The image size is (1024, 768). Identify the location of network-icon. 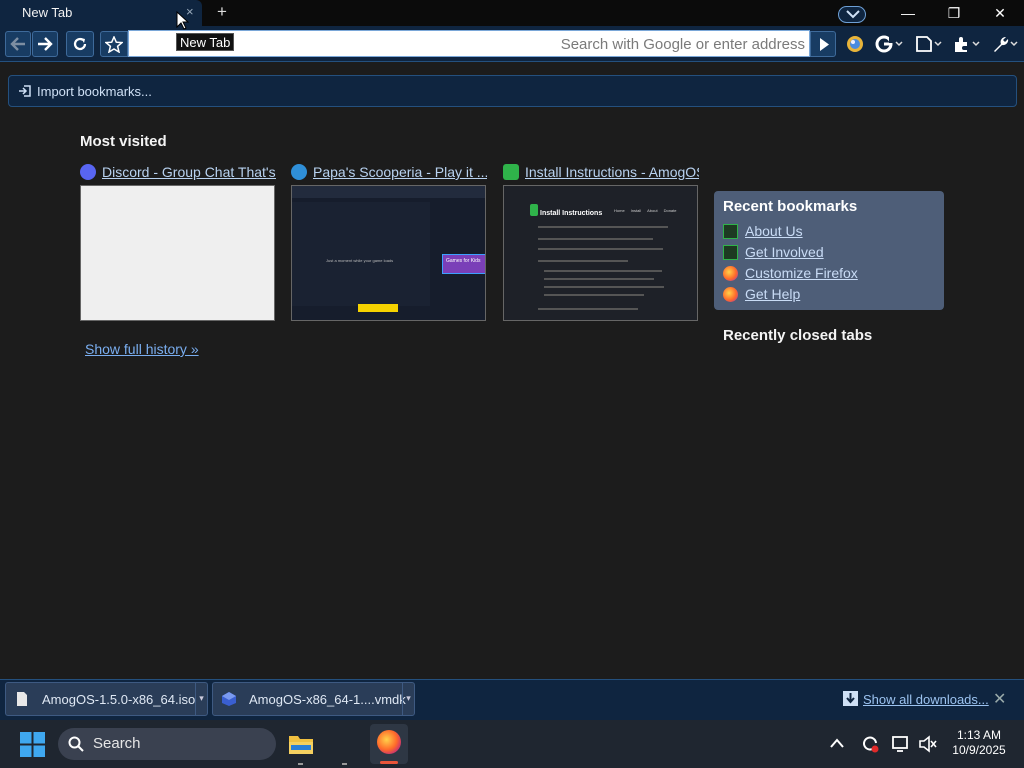
(901, 744).